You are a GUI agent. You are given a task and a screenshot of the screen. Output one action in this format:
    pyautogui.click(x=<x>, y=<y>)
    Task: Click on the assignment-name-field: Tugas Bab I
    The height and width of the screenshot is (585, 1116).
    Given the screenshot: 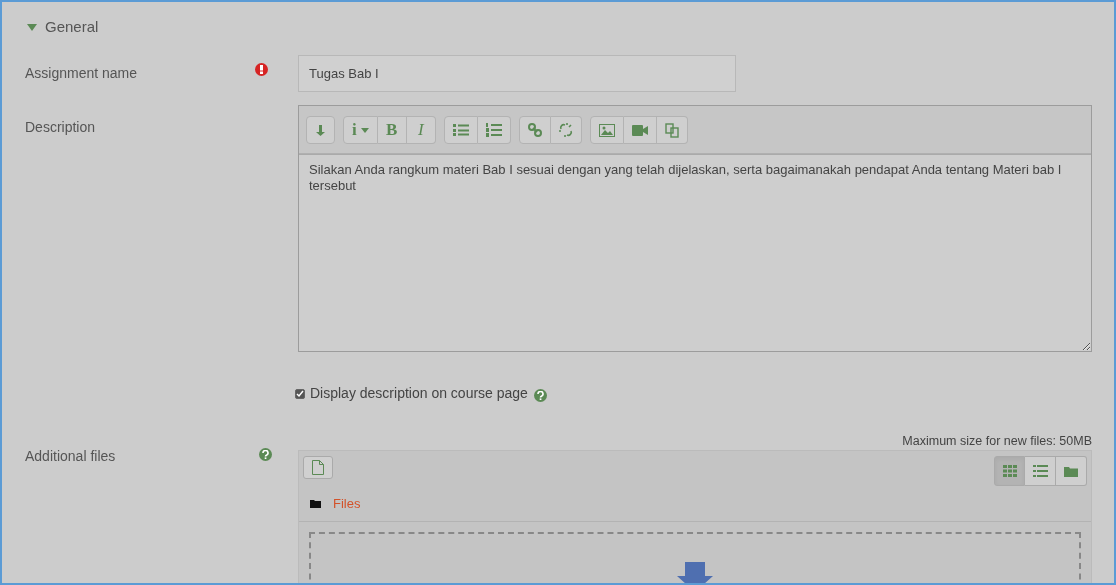 What is the action you would take?
    pyautogui.click(x=517, y=73)
    